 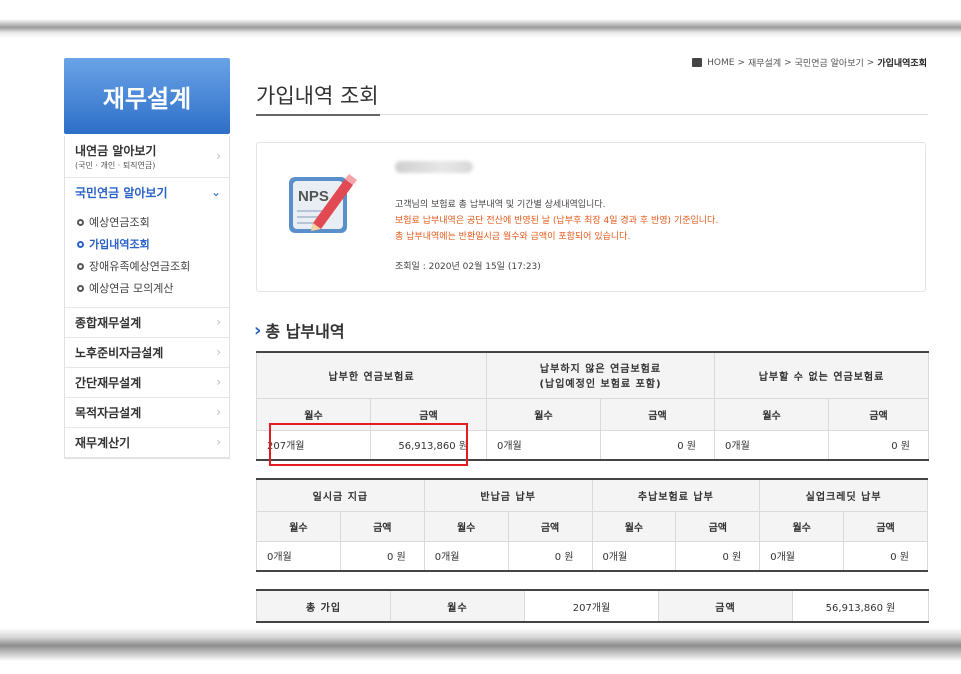 What do you see at coordinates (317, 96) in the screenshot?
I see `page-title: 가입내역 조회` at bounding box center [317, 96].